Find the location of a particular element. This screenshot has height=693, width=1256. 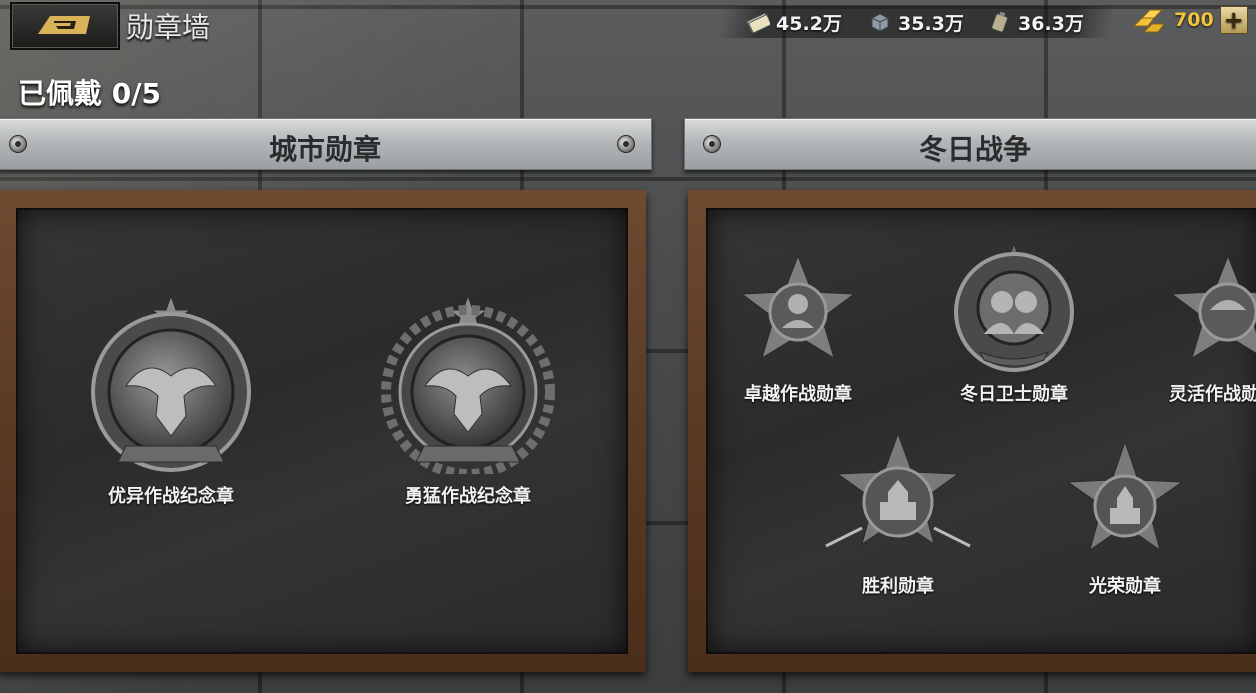

medal-label: 灵活作战勋 is located at coordinates (1212, 394).